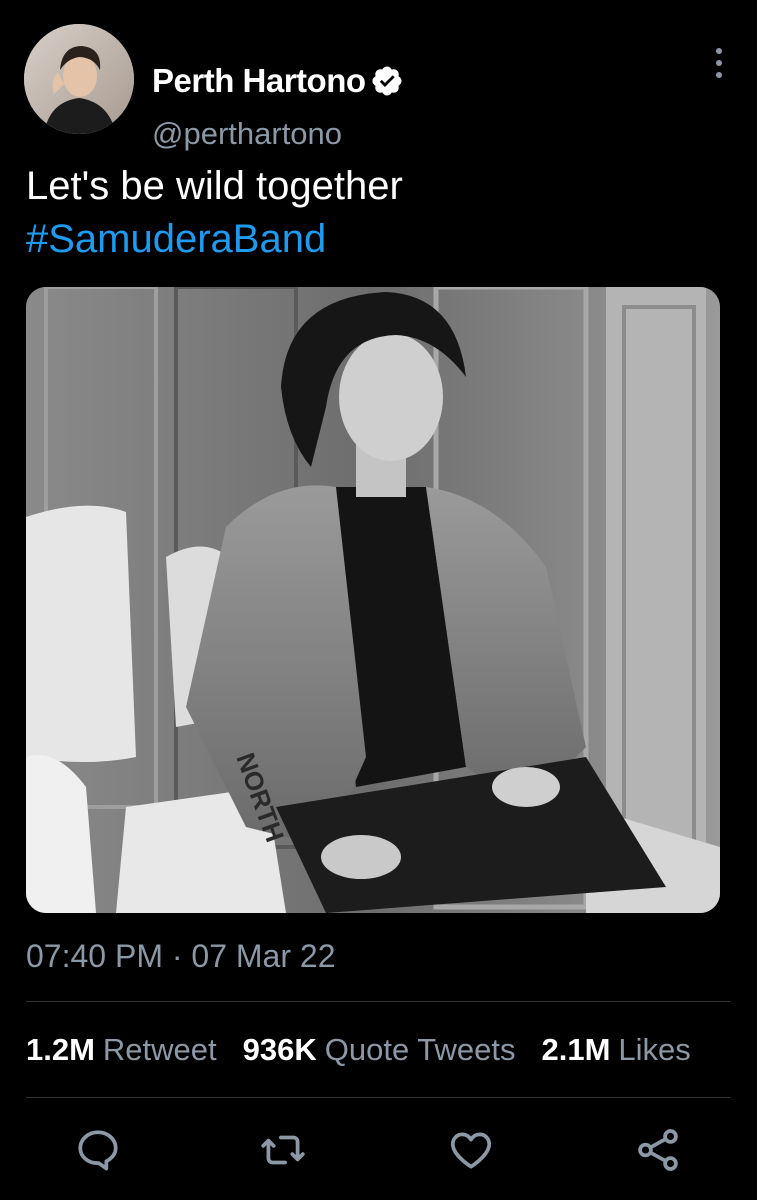 The image size is (757, 1200). I want to click on share-button, so click(658, 1150).